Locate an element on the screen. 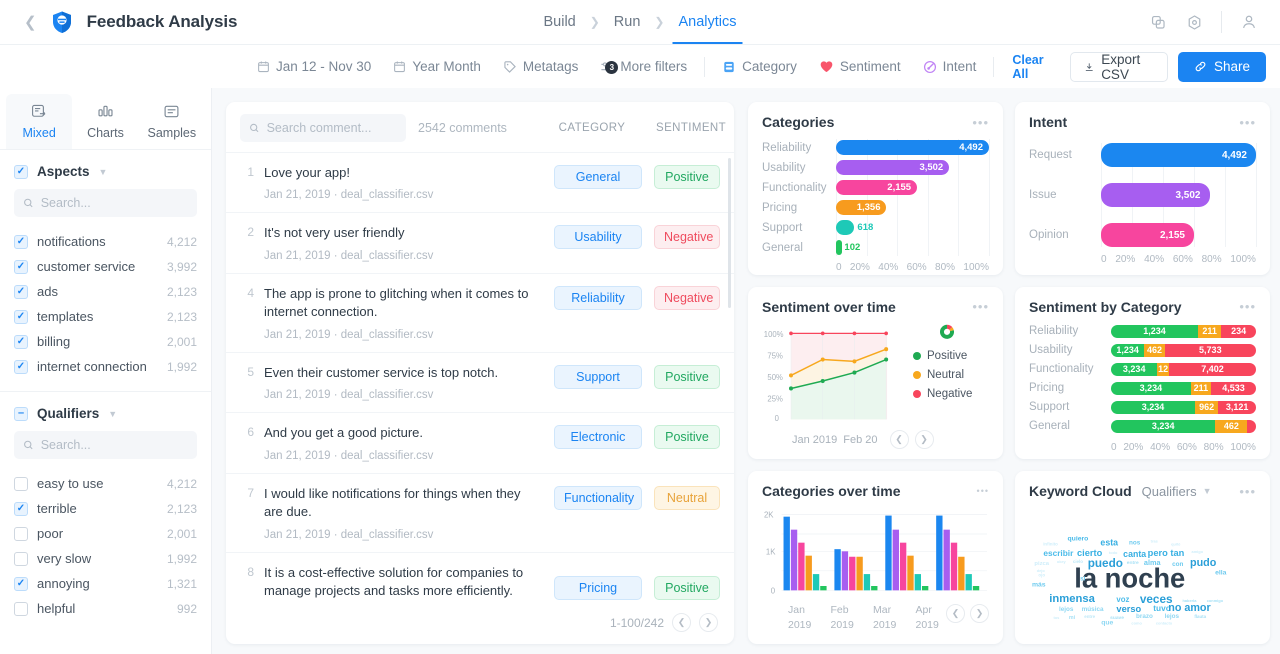 The width and height of the screenshot is (1280, 654). tab-charts: Charts is located at coordinates (105, 121).